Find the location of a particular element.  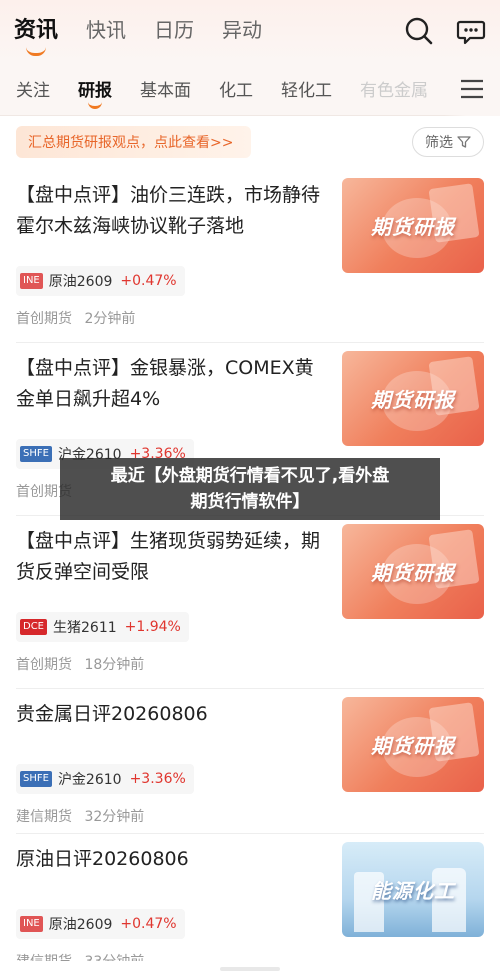

sub-tabs: 关注 研报 基本面 化工 轻化工 有色金属 is located at coordinates (250, 89).